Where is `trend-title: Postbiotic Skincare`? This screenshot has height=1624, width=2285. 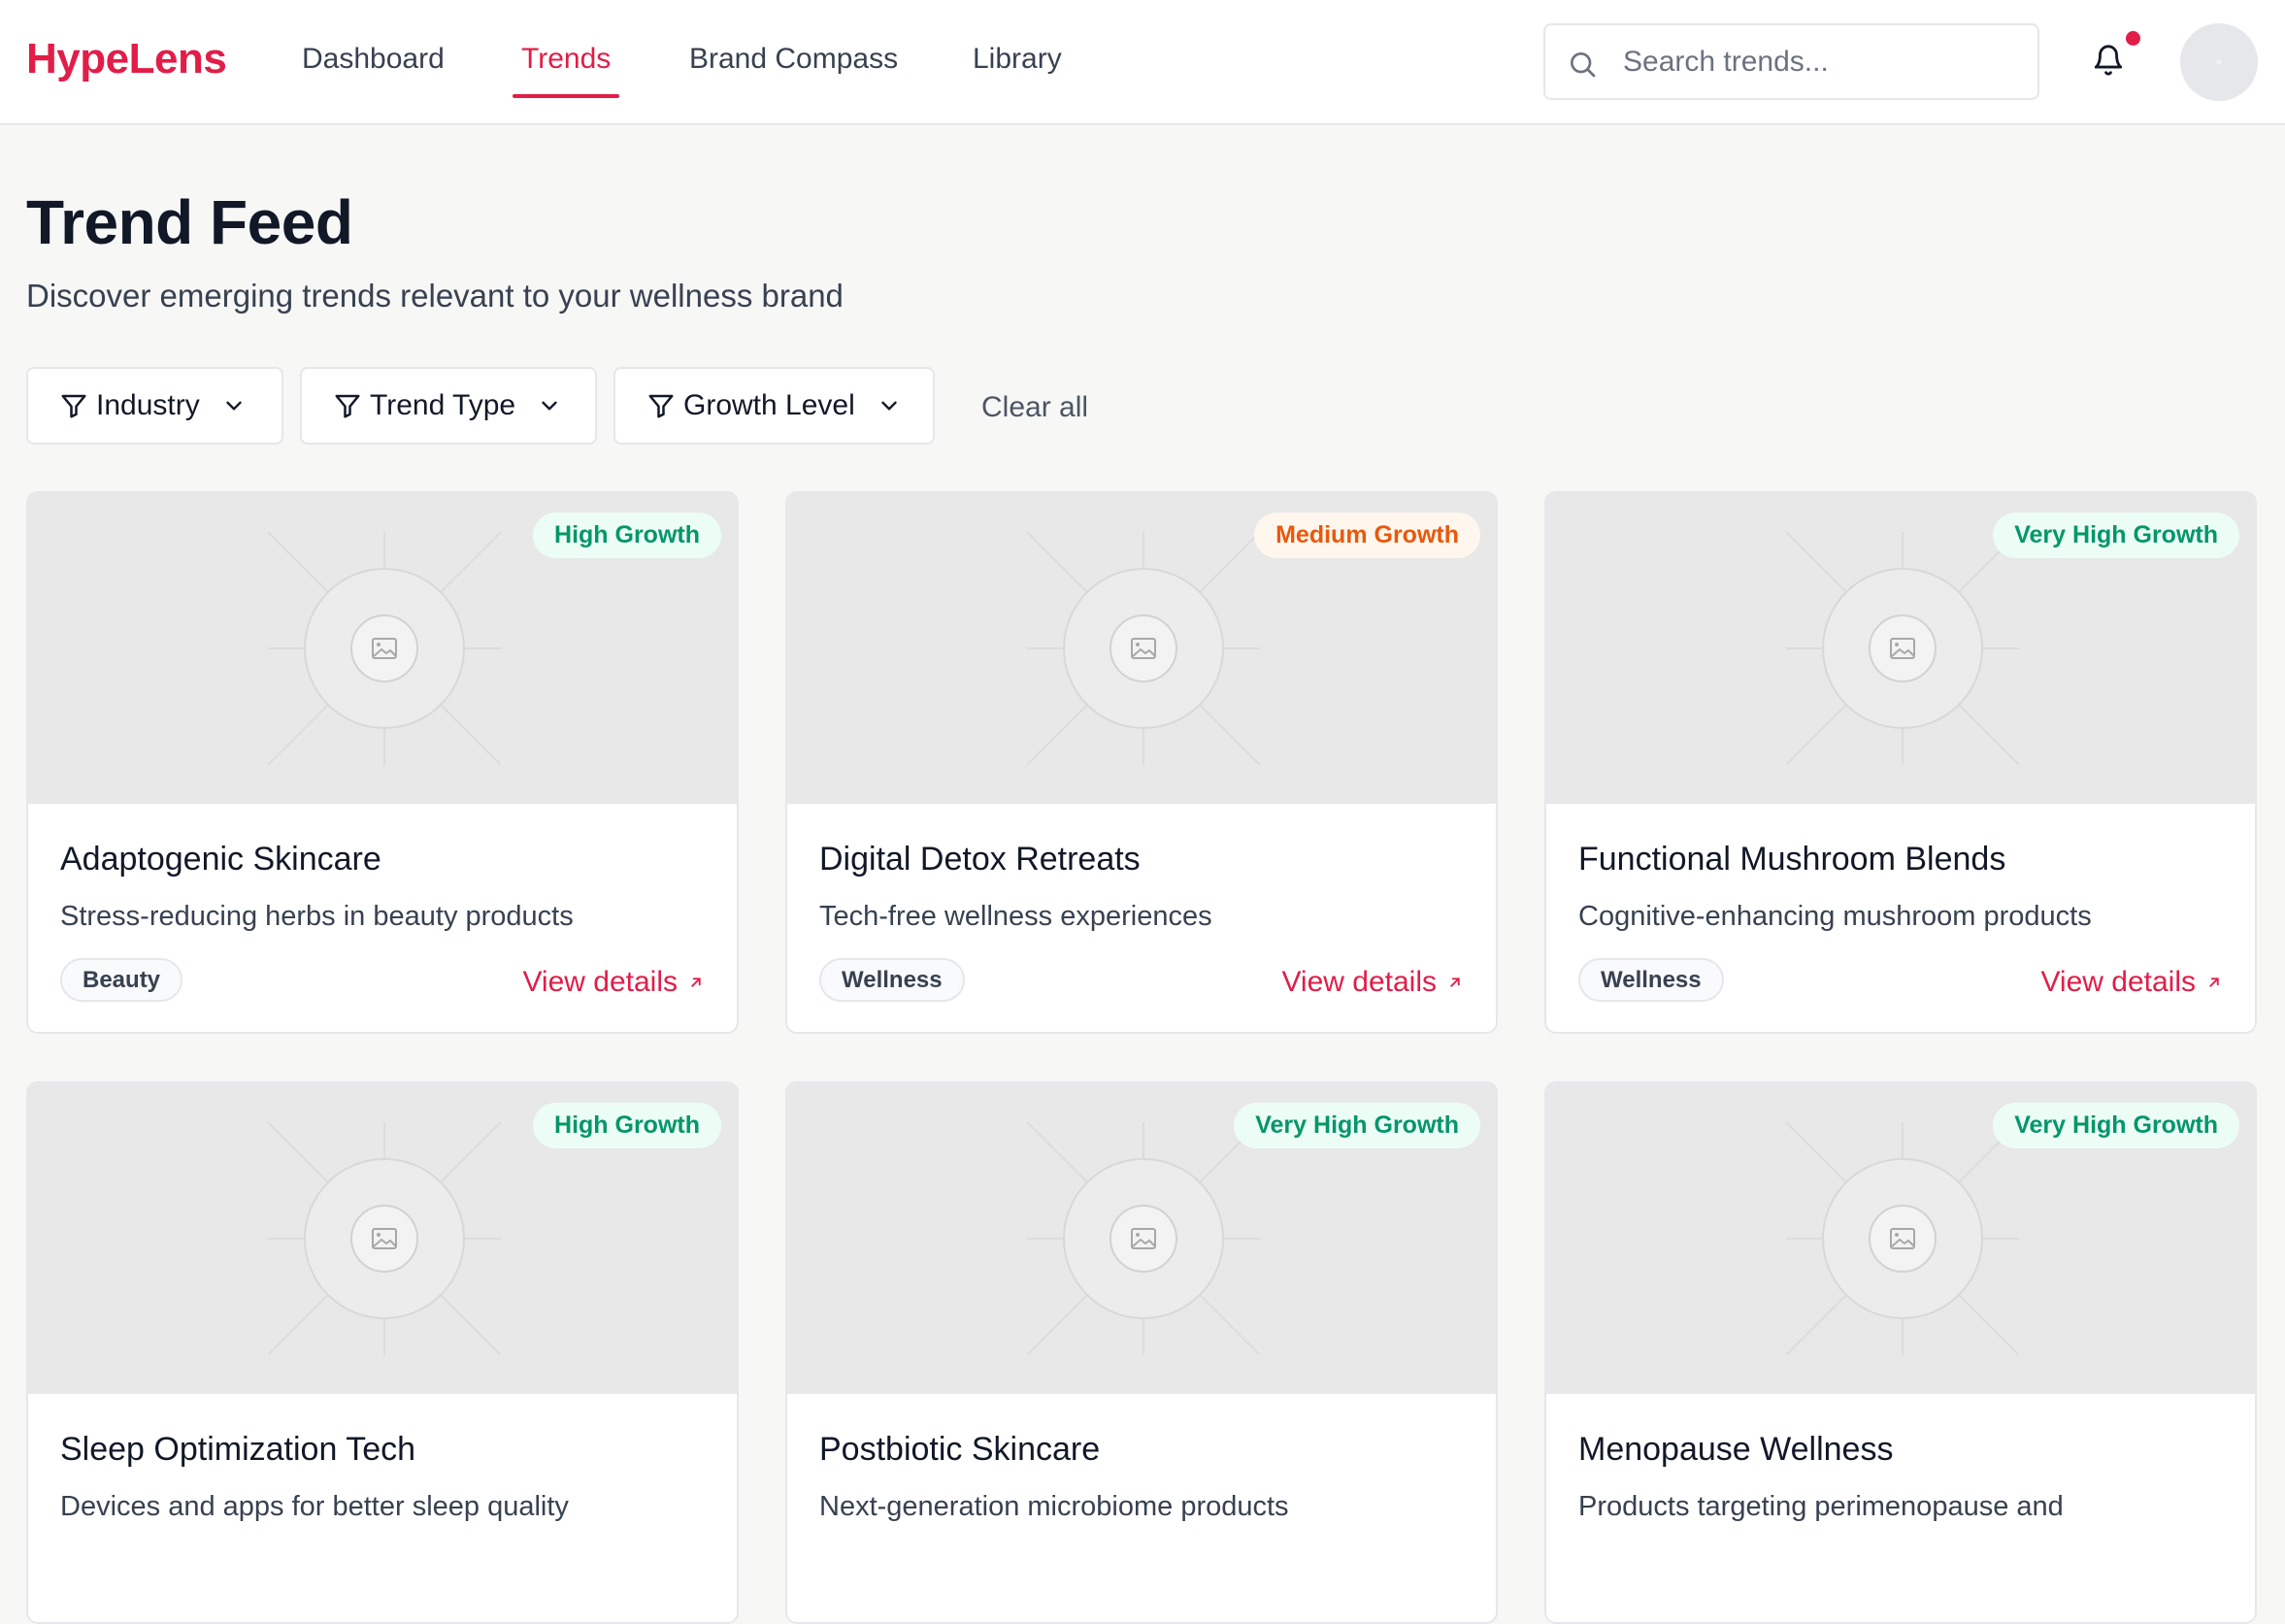
trend-title: Postbiotic Skincare is located at coordinates (960, 1449).